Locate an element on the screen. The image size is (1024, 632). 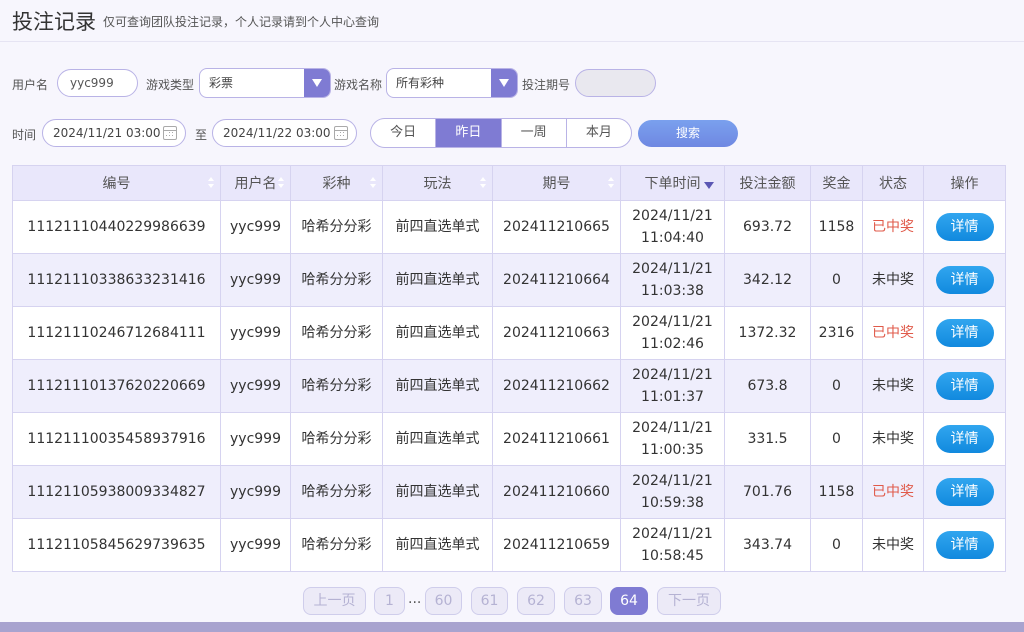
next-page-button: 下一页 is located at coordinates (689, 601).